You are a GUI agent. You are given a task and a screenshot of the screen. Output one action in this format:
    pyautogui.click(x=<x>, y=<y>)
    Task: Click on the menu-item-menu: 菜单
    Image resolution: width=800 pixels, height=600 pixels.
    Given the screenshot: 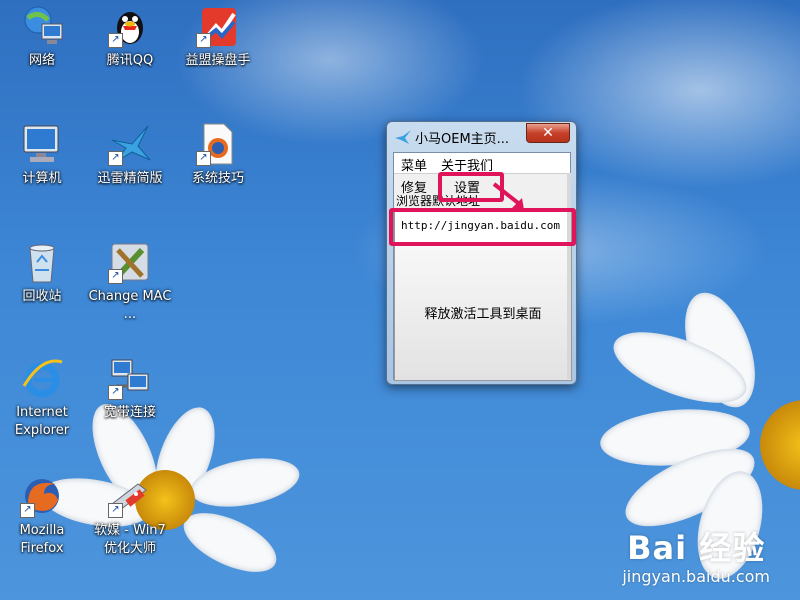 What is the action you would take?
    pyautogui.click(x=414, y=164)
    